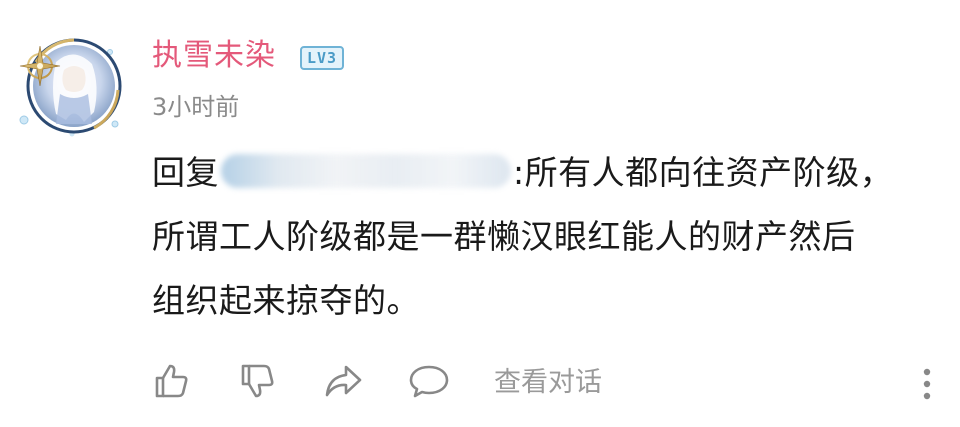 This screenshot has width=960, height=427. What do you see at coordinates (504, 236) in the screenshot?
I see `comment-line-2: 所谓工人阶级都是一群懒汉眼红能人的财产然后` at bounding box center [504, 236].